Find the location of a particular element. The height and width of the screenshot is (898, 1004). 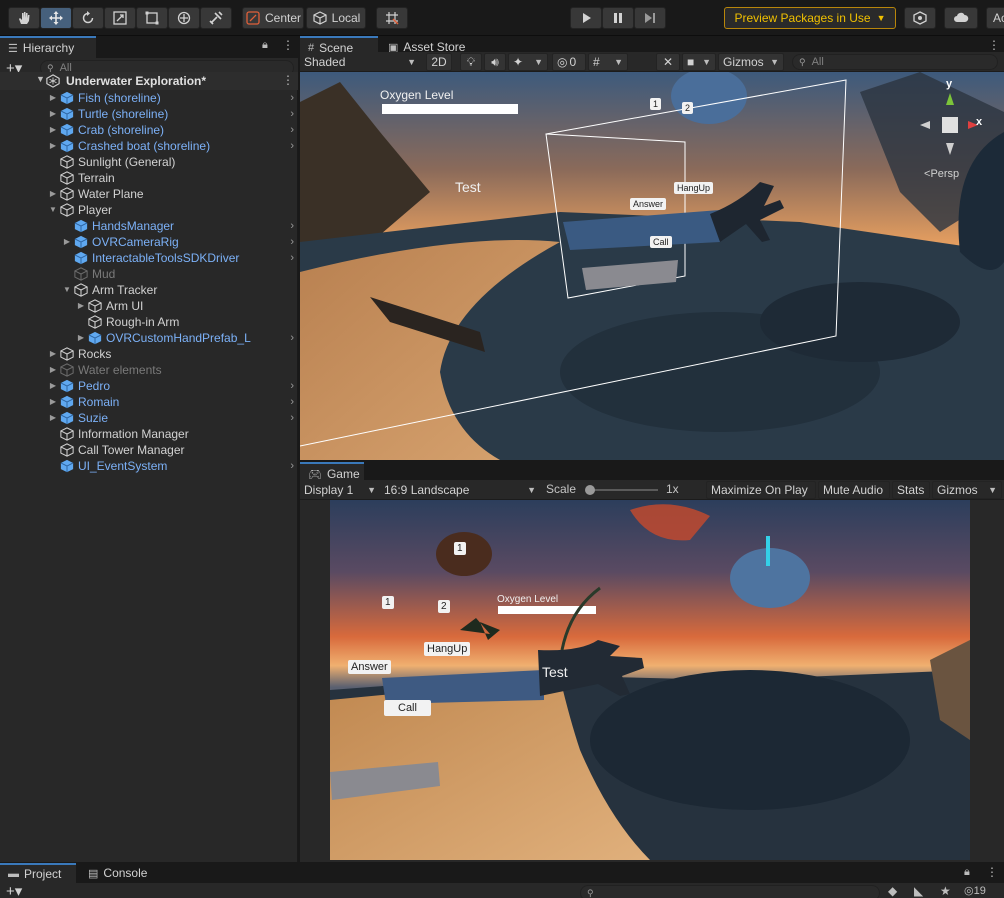

mode-2d-toggle: 2D is located at coordinates (439, 62).